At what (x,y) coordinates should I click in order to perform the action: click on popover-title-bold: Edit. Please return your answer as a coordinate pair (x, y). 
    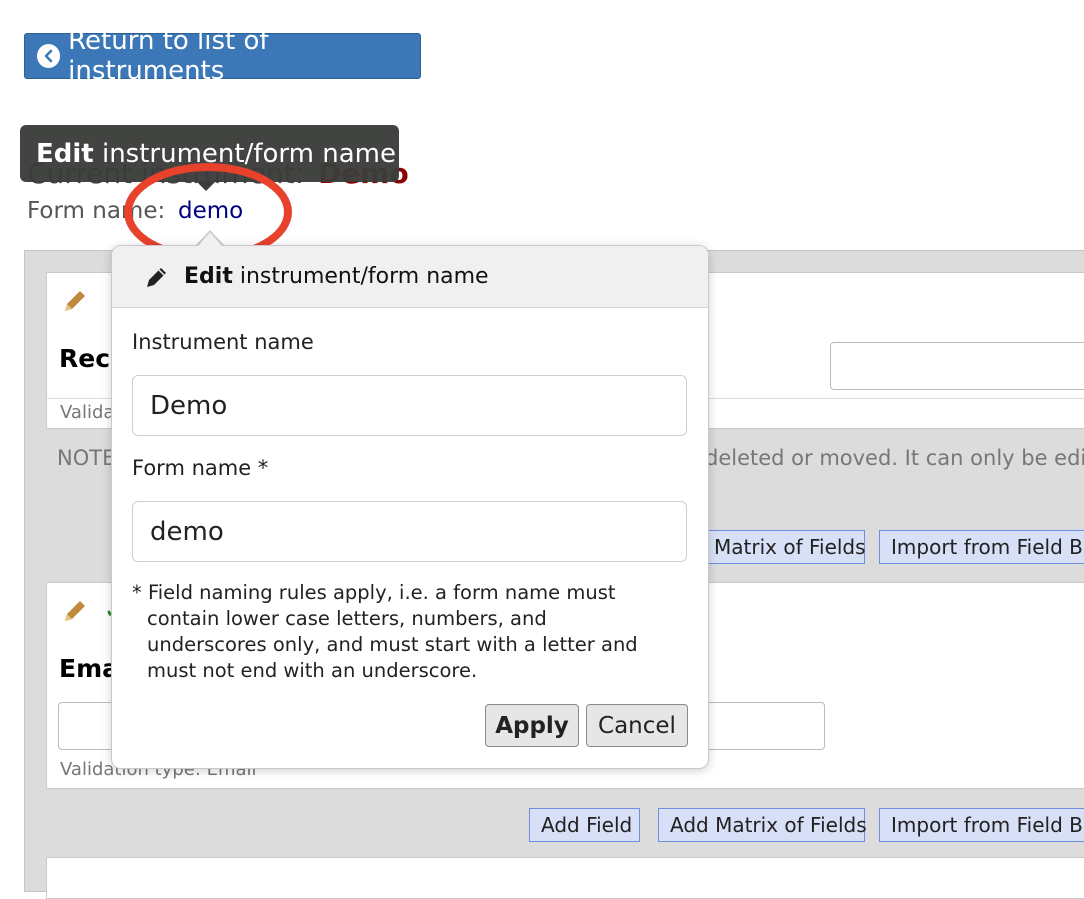
    Looking at the image, I should click on (208, 276).